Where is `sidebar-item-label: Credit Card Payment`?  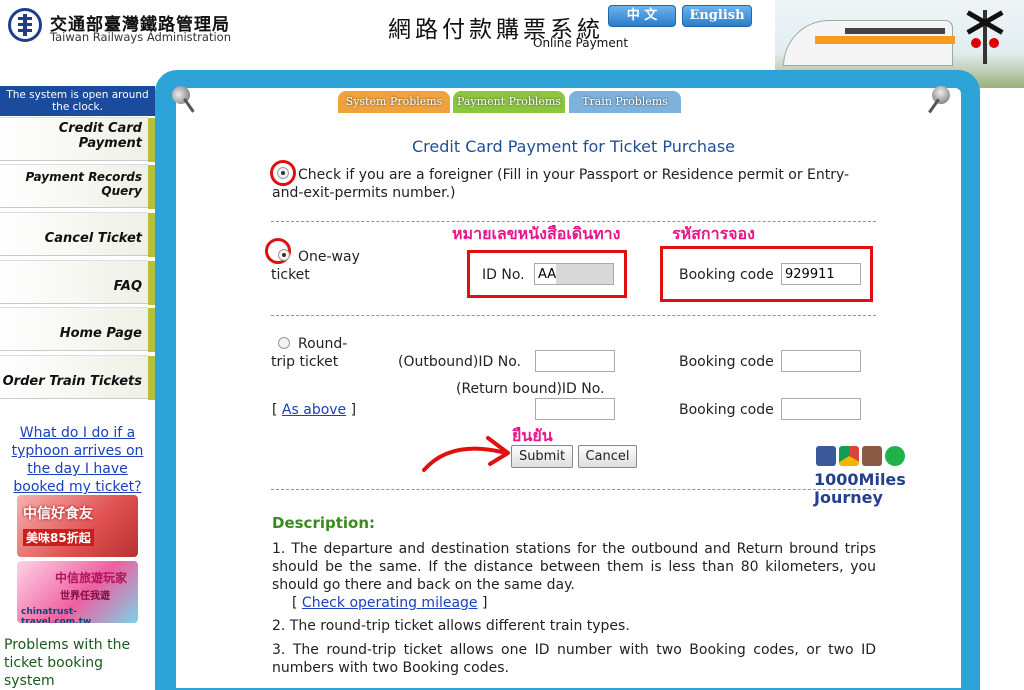 sidebar-item-label: Credit Card Payment is located at coordinates (100, 136).